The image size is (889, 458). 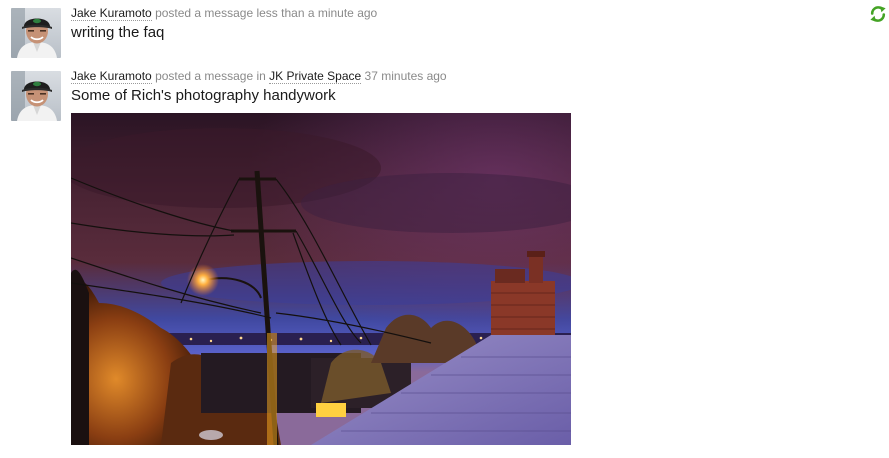 What do you see at coordinates (118, 32) in the screenshot?
I see `post-text: writing the faq` at bounding box center [118, 32].